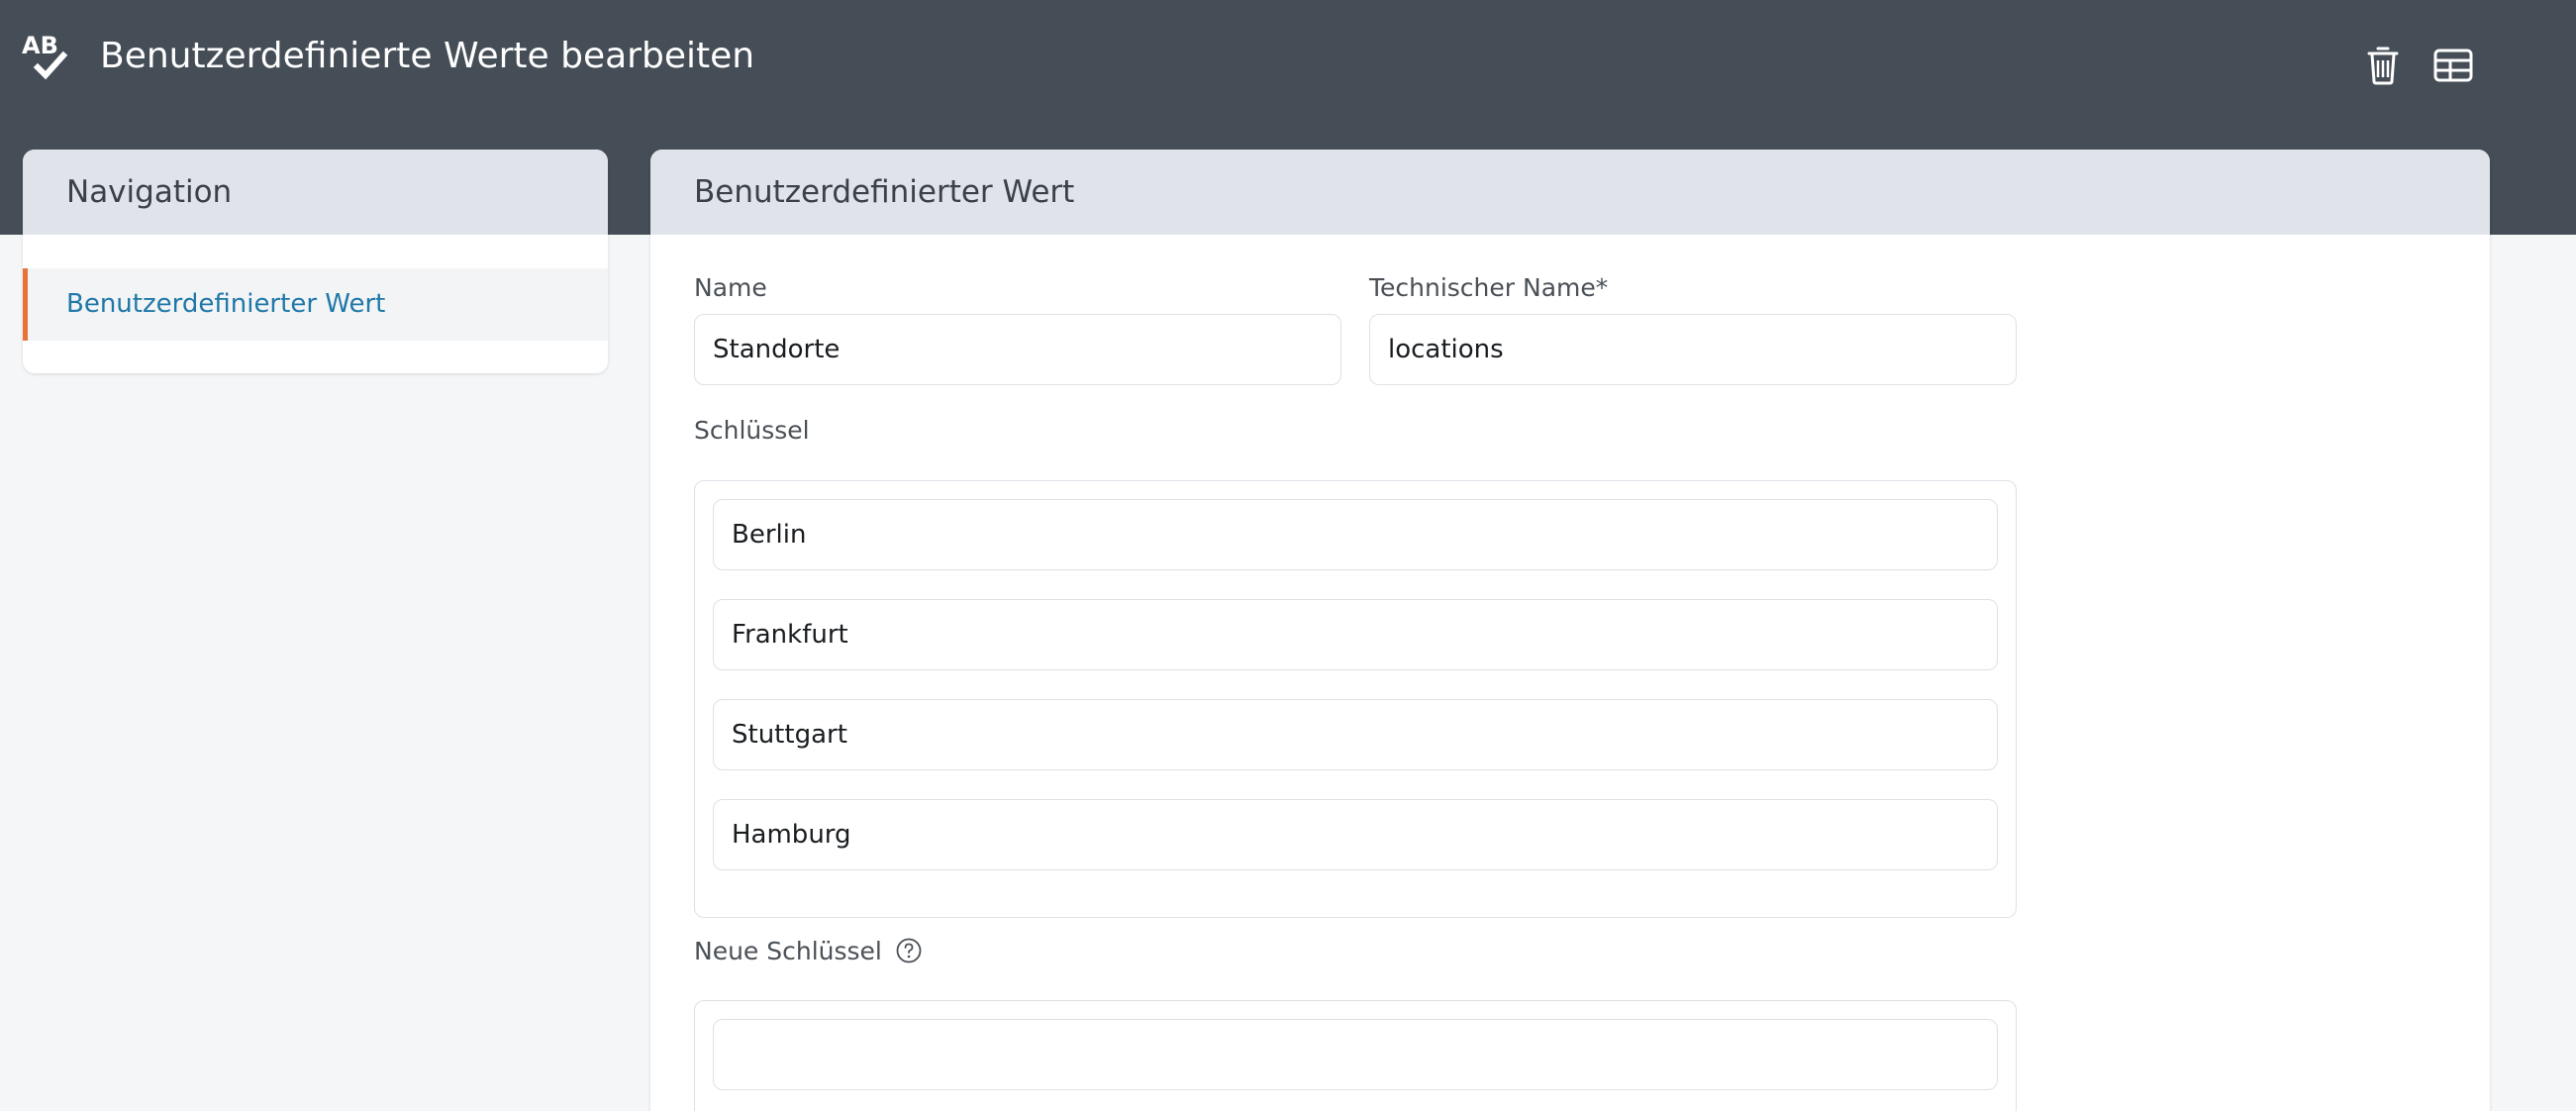 Image resolution: width=2576 pixels, height=1111 pixels. What do you see at coordinates (788, 951) in the screenshot?
I see `new-keys-label: Neue Schlüssel` at bounding box center [788, 951].